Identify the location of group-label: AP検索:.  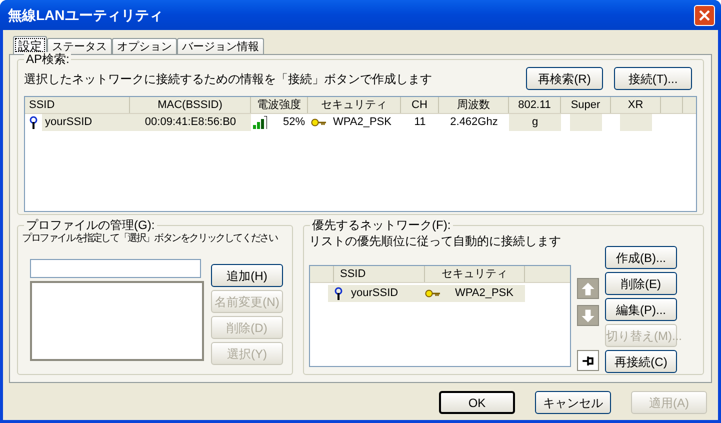
(48, 59).